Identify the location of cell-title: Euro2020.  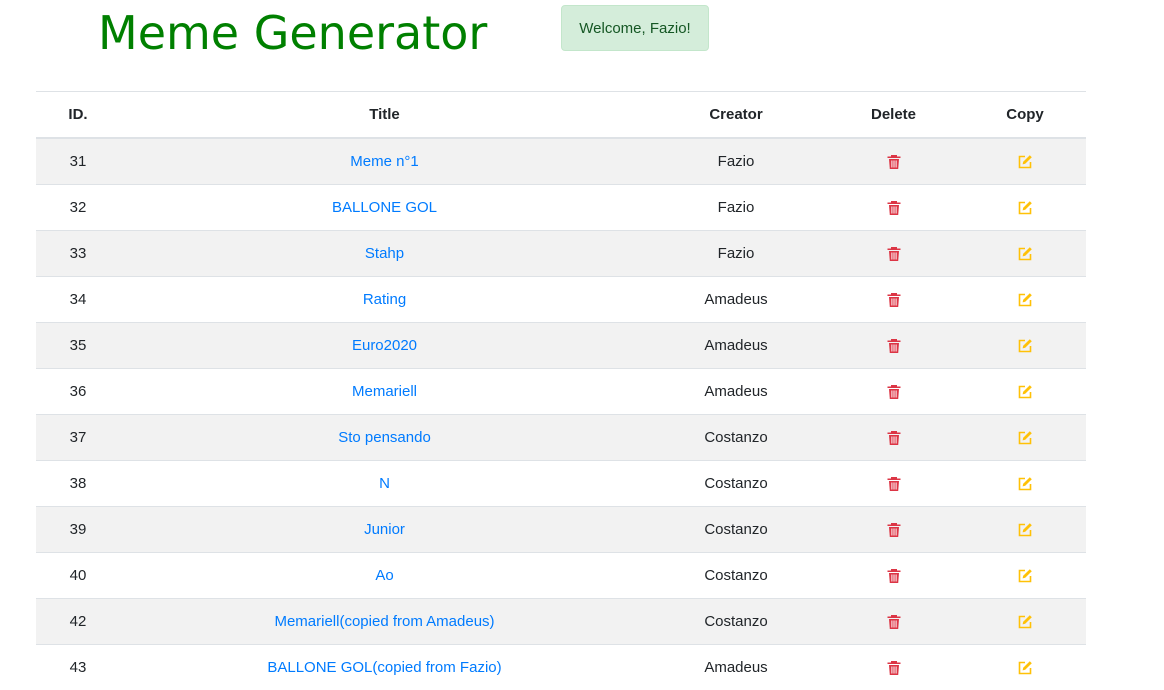
(384, 346).